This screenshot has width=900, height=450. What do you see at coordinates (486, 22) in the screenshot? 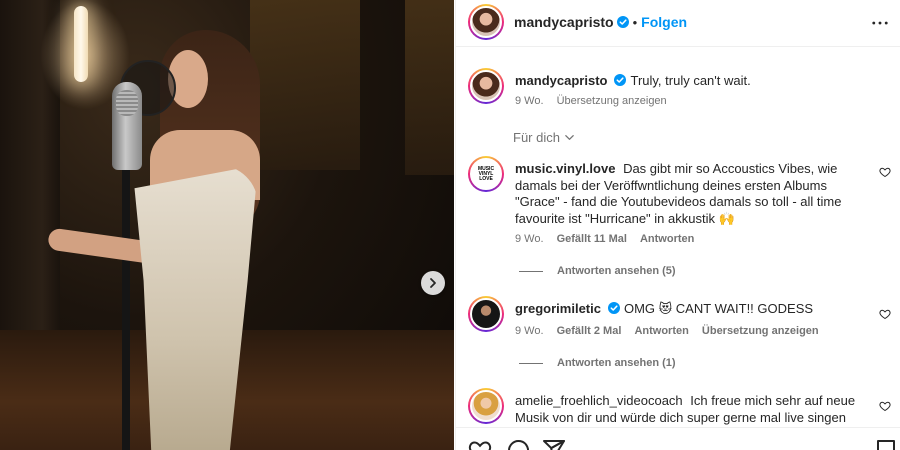
I see `author-avatar` at bounding box center [486, 22].